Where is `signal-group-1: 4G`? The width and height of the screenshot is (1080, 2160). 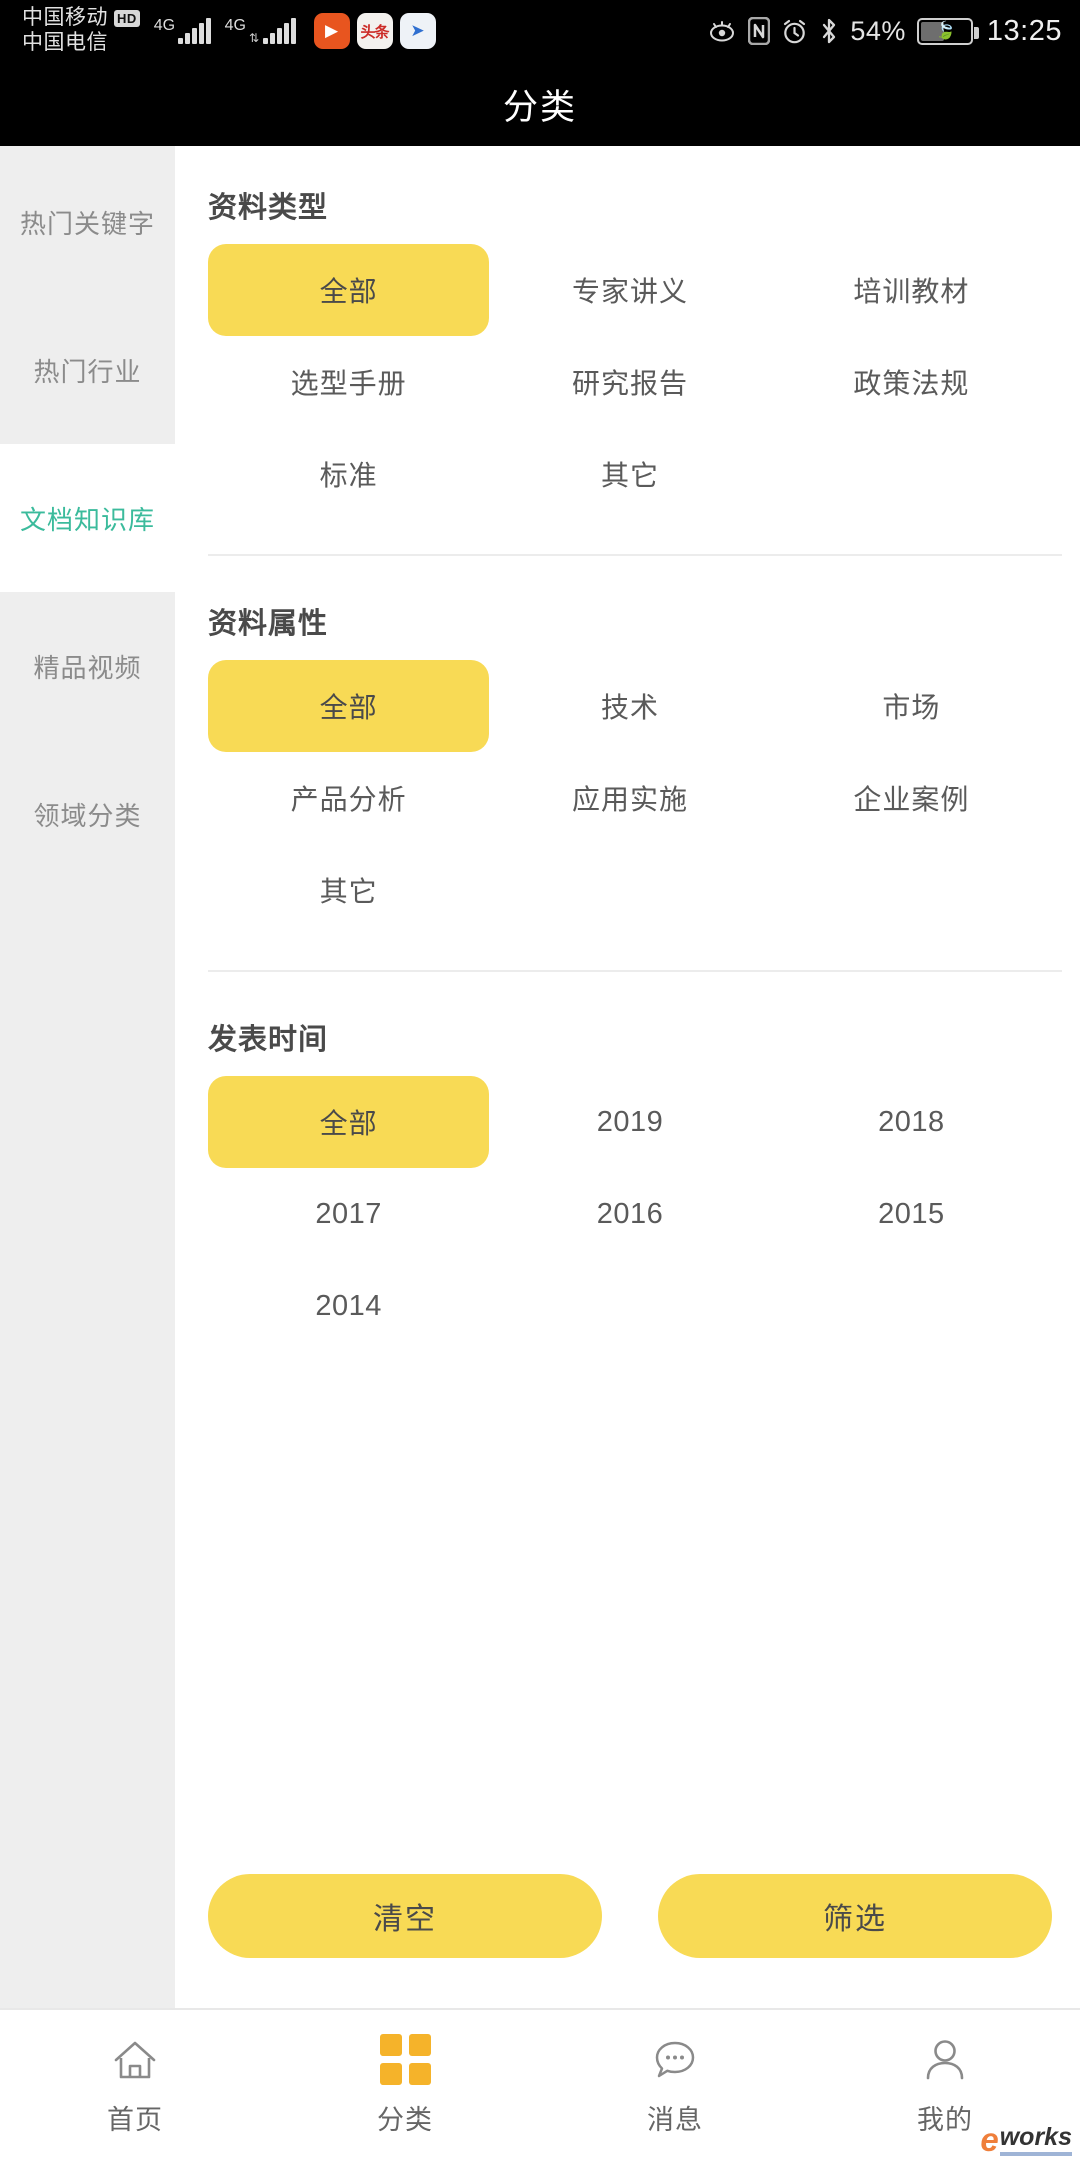
signal-group-1: 4G is located at coordinates (182, 31).